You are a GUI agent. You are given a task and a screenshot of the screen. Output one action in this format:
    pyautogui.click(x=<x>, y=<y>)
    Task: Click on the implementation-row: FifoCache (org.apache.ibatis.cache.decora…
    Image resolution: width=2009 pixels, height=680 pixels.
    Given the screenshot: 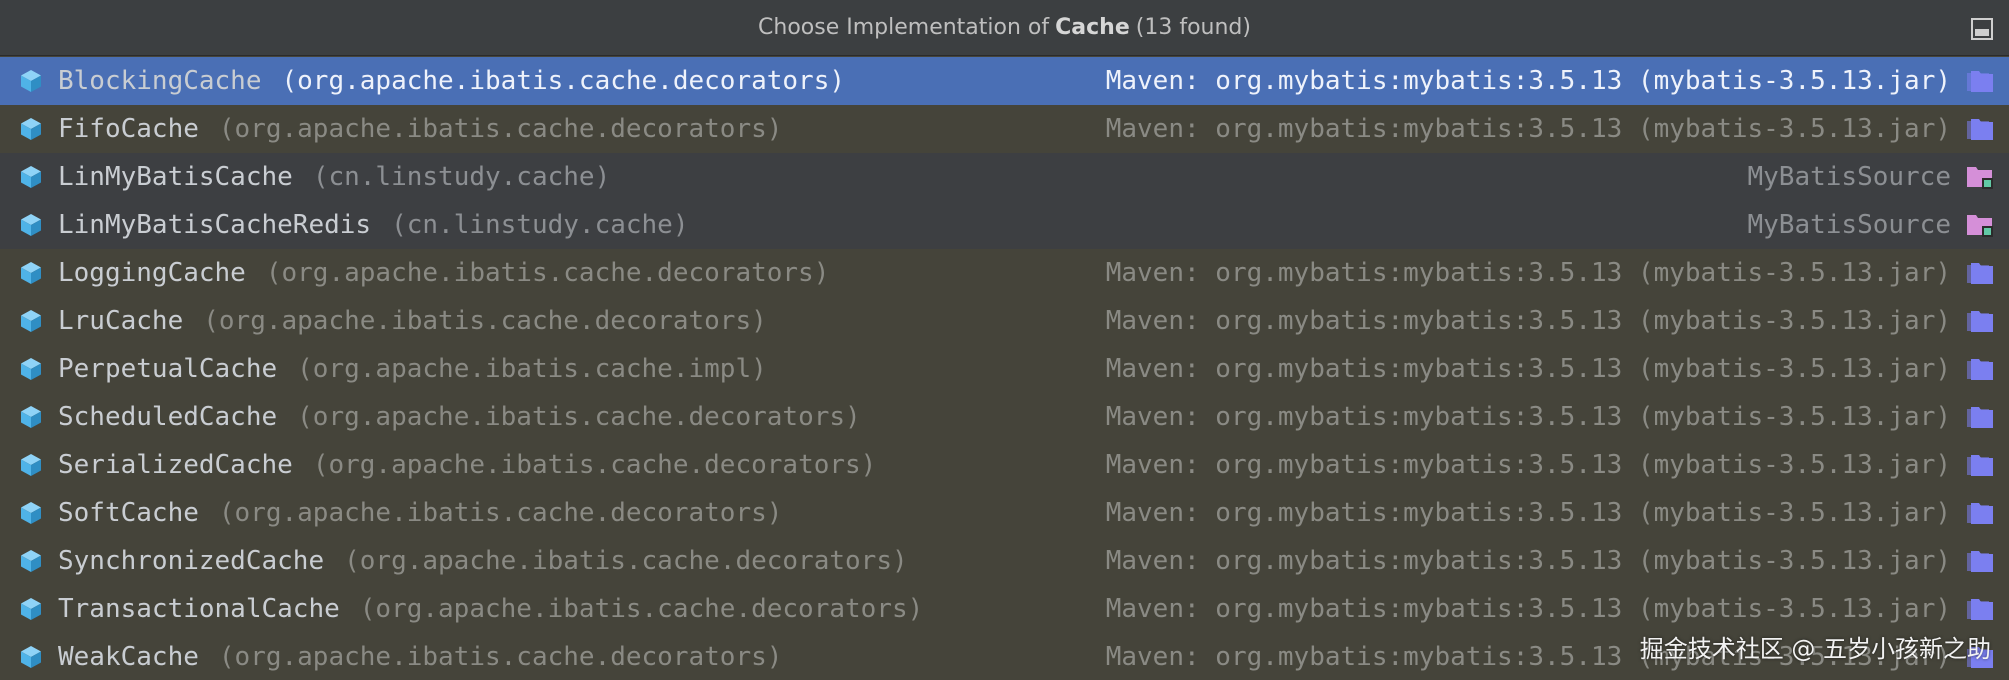 What is the action you would take?
    pyautogui.click(x=1004, y=129)
    